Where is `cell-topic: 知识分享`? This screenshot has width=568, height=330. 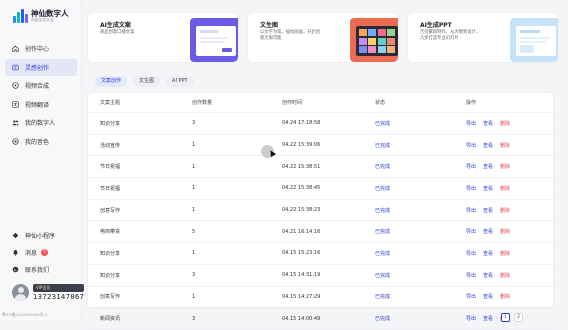 cell-topic: 知识分享 is located at coordinates (110, 275).